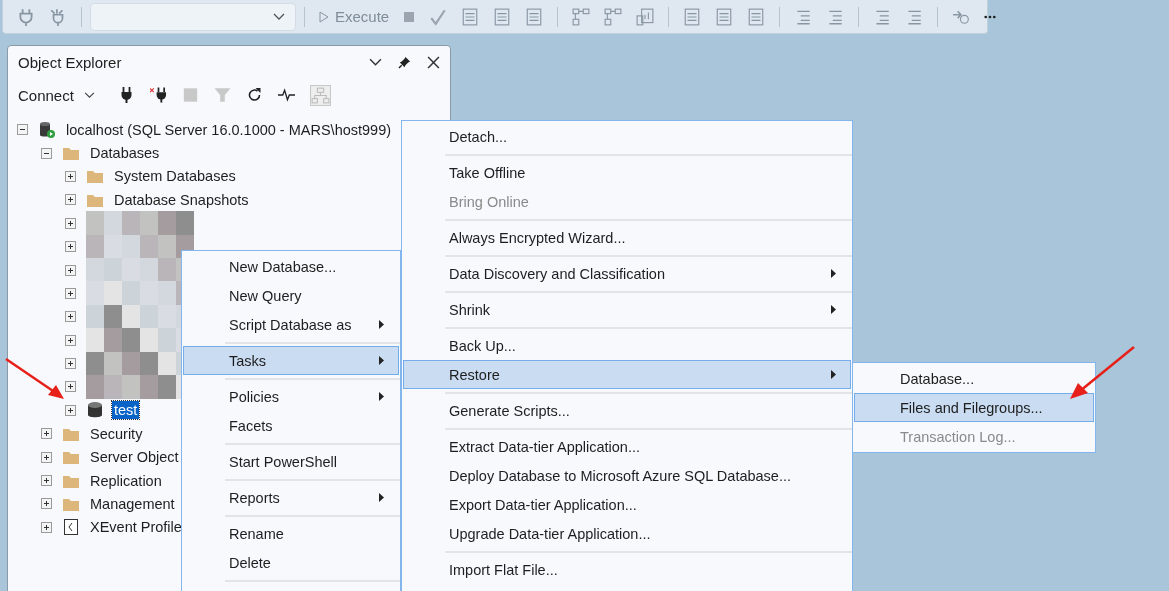 The width and height of the screenshot is (1169, 591). I want to click on tree-item: Server Object, so click(134, 457).